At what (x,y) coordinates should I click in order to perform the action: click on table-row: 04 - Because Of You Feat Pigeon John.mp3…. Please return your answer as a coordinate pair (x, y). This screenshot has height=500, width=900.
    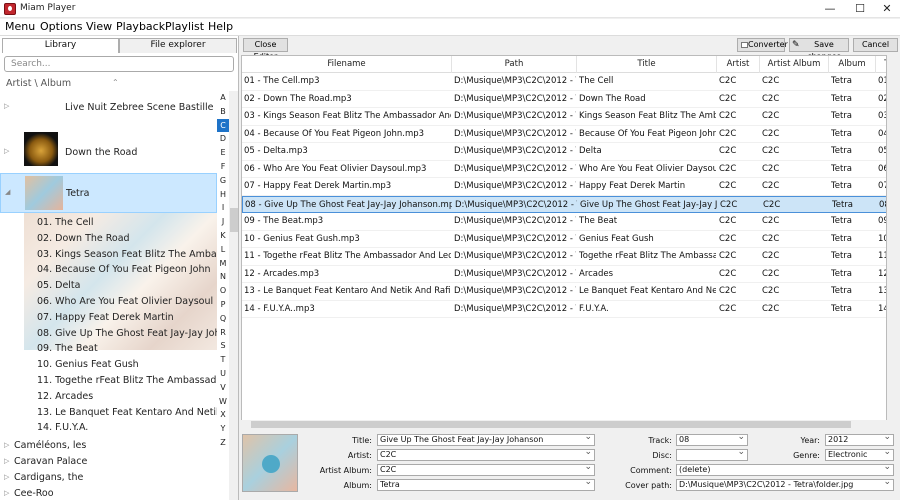
    Looking at the image, I should click on (564, 134).